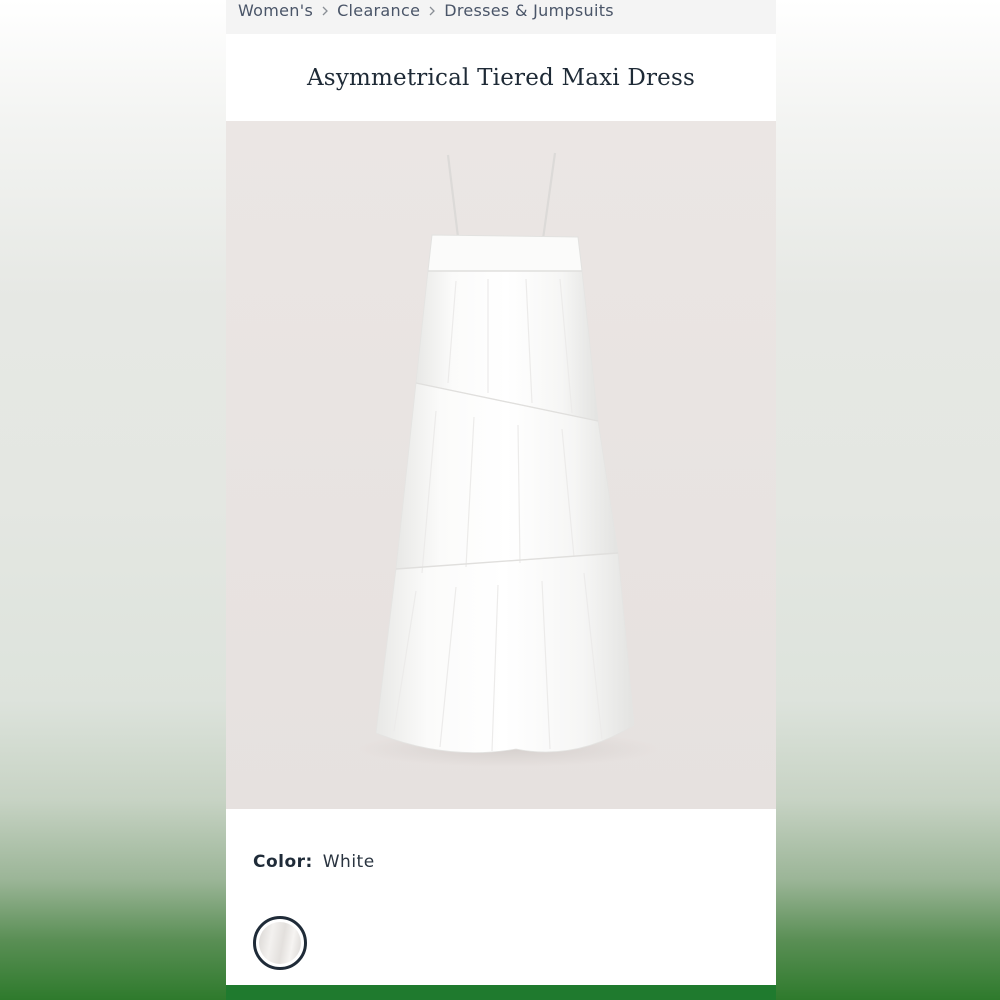  What do you see at coordinates (348, 862) in the screenshot?
I see `color-value: White` at bounding box center [348, 862].